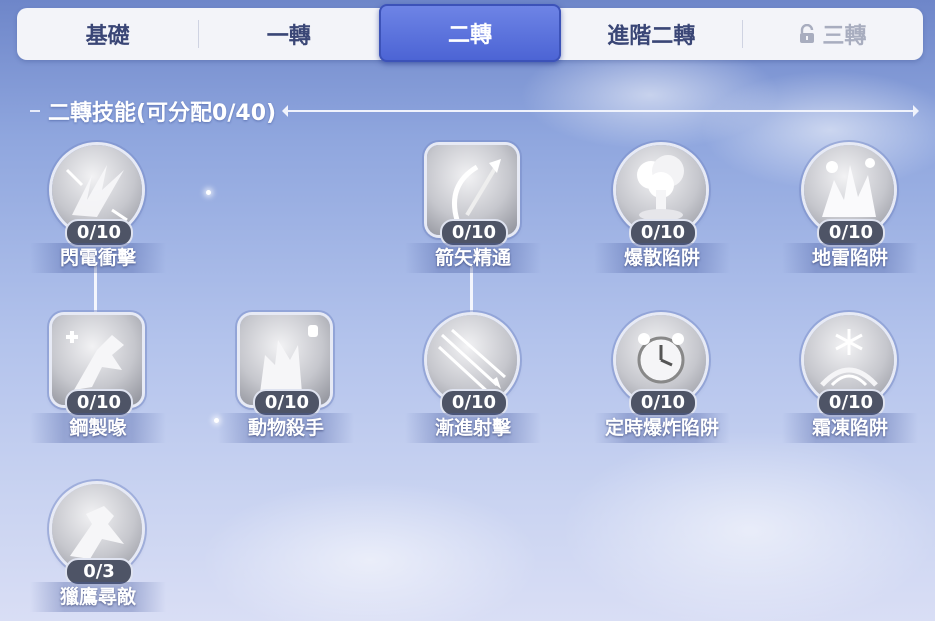 The width and height of the screenshot is (935, 621). Describe the element at coordinates (473, 215) in the screenshot. I see `skill-arrow-mastery: 0/10 箭矢精通` at that location.